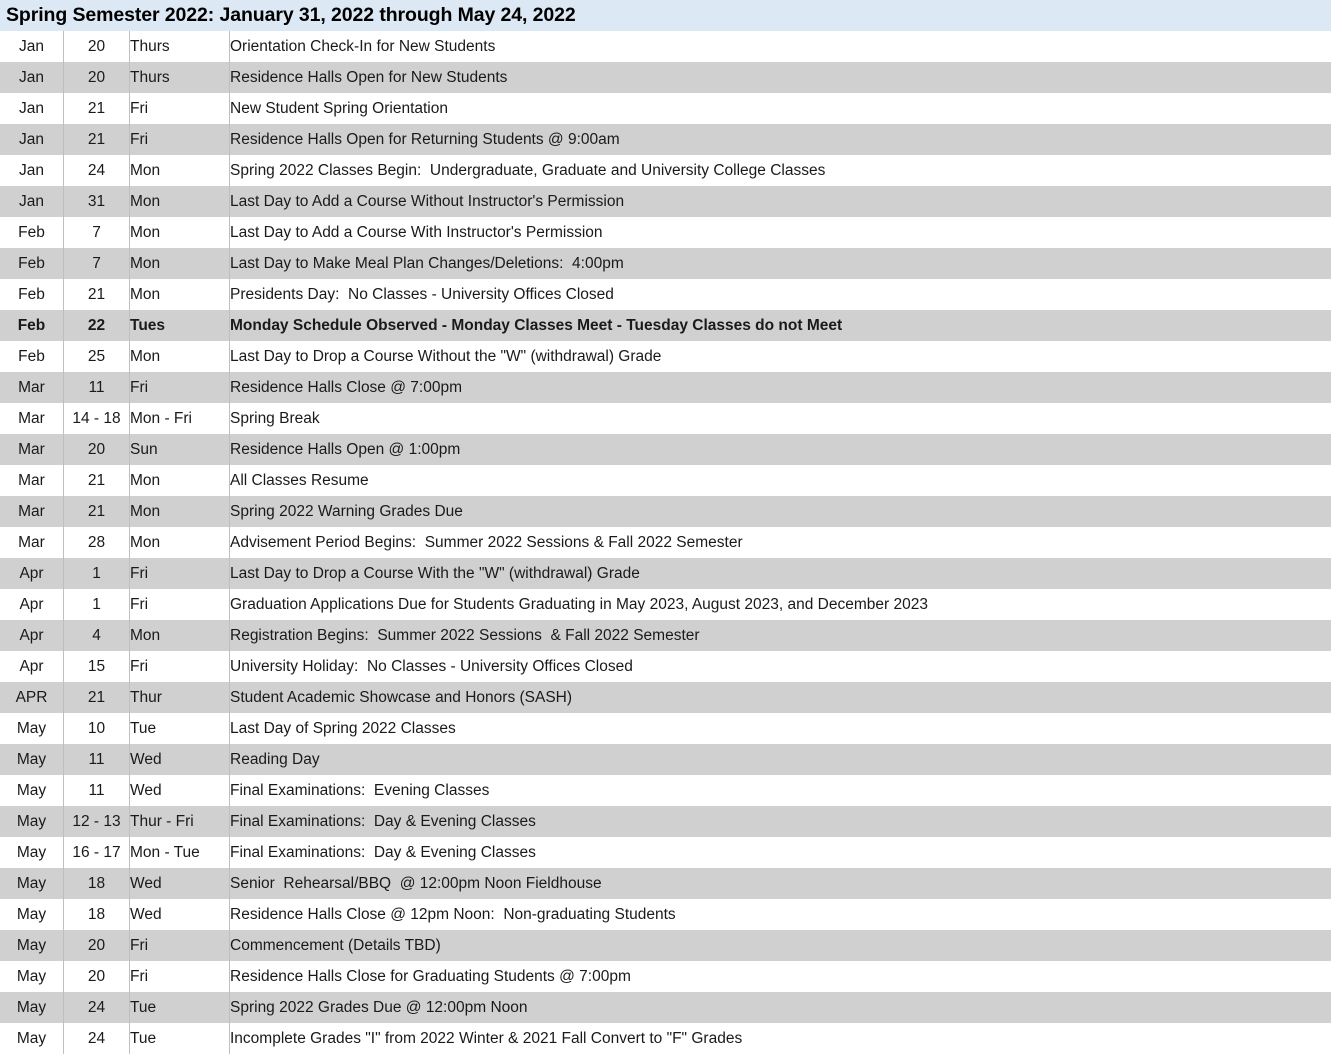 Image resolution: width=1331 pixels, height=1059 pixels. What do you see at coordinates (96, 728) in the screenshot?
I see `cell-day: 10` at bounding box center [96, 728].